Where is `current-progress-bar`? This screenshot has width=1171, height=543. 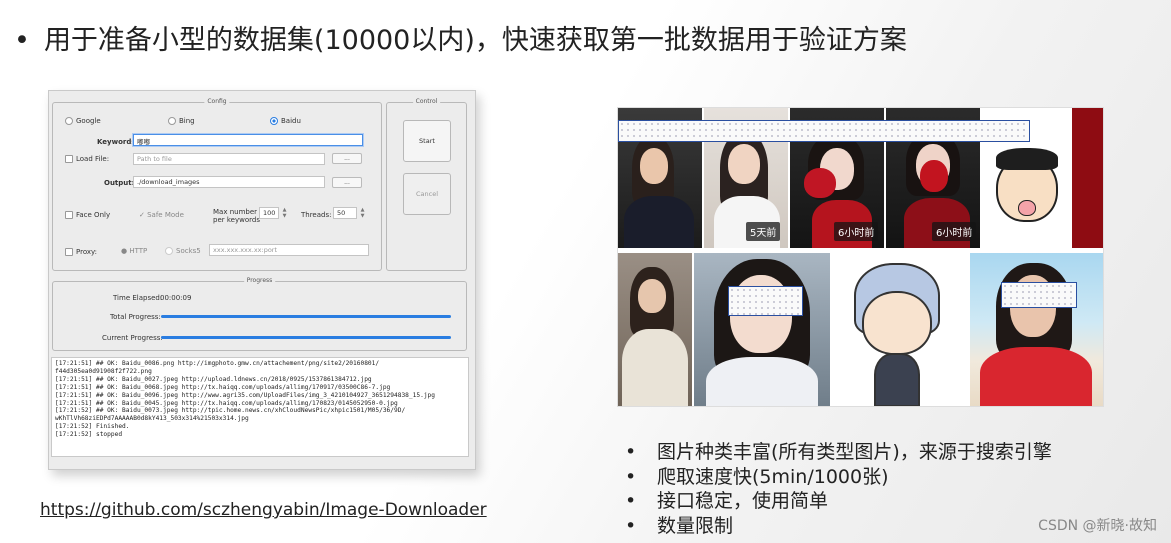
current-progress-bar is located at coordinates (306, 337).